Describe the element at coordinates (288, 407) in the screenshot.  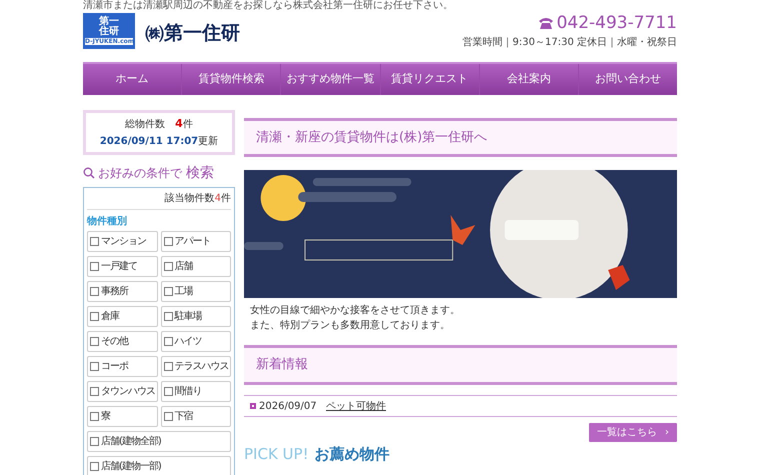
I see `news-date: 2026/09/07` at that location.